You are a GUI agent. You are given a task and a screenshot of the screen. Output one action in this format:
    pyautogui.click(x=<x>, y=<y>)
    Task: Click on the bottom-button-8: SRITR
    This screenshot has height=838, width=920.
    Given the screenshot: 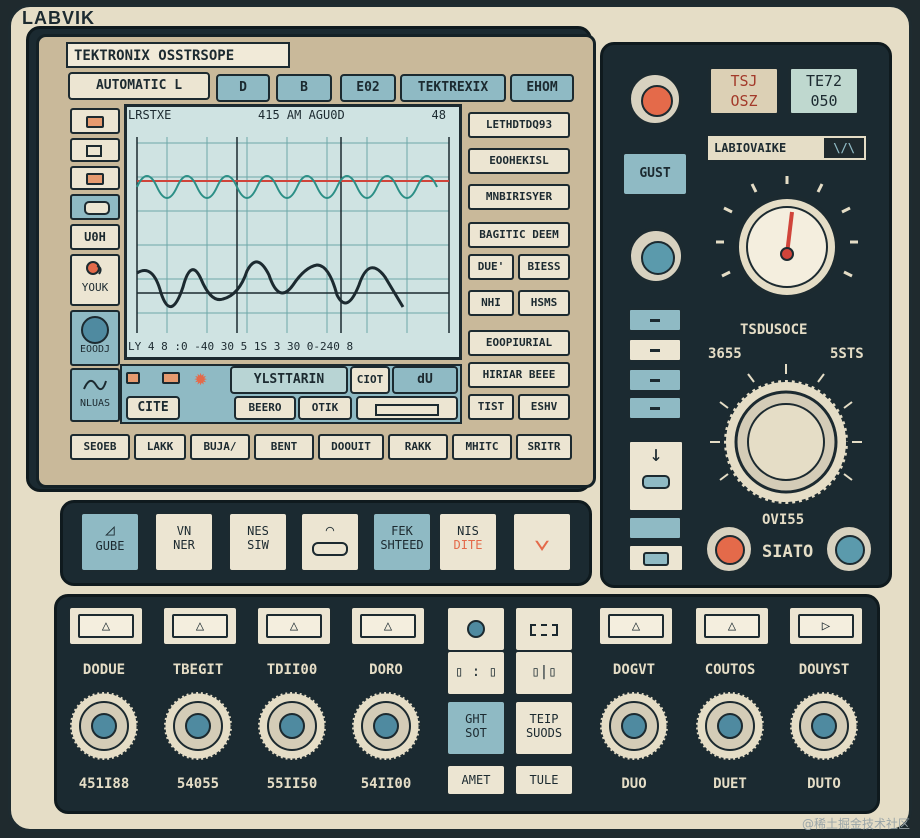 What is the action you would take?
    pyautogui.click(x=544, y=447)
    